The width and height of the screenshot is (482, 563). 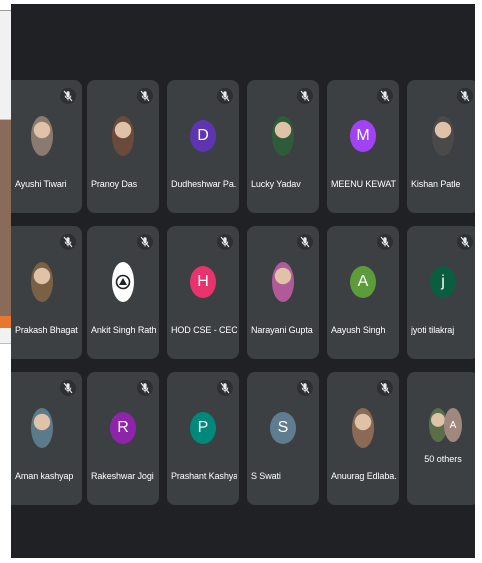 I want to click on participant-name: Kishan Patle, so click(x=436, y=184).